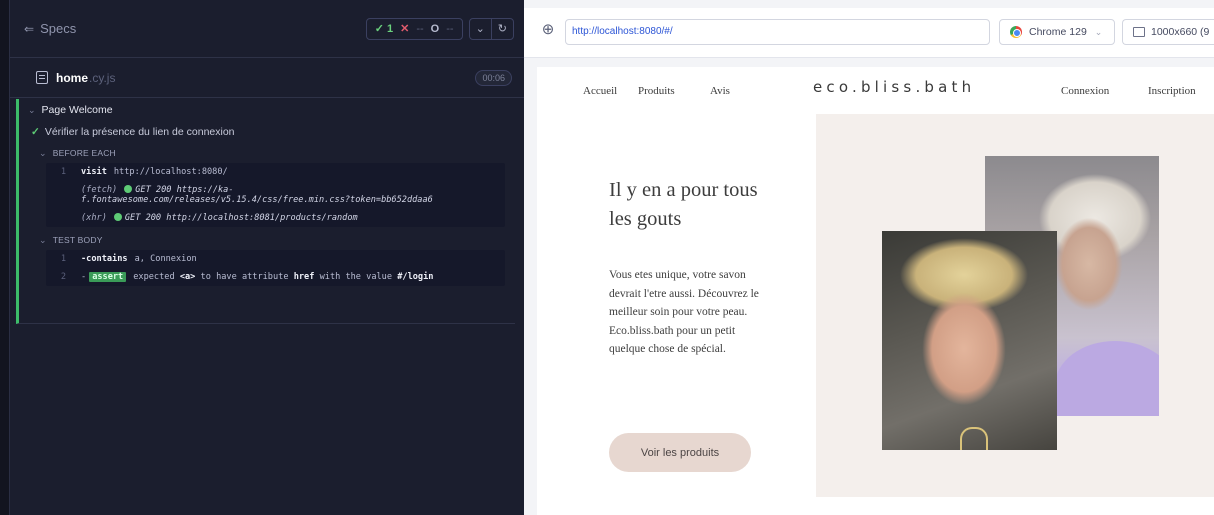 The image size is (1214, 515). Describe the element at coordinates (384, 29) in the screenshot. I see `passed-count: ✓ 1` at that location.